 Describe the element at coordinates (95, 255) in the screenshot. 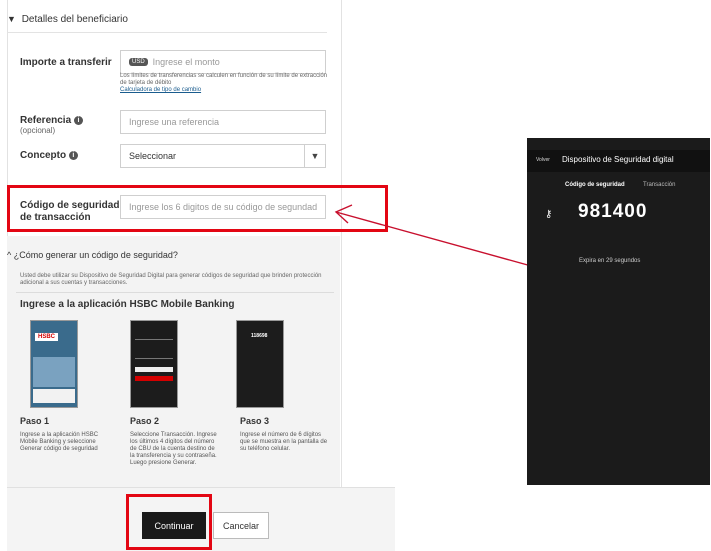

I see `howto-title: ¿Cómo generar un código de seguridad?` at that location.